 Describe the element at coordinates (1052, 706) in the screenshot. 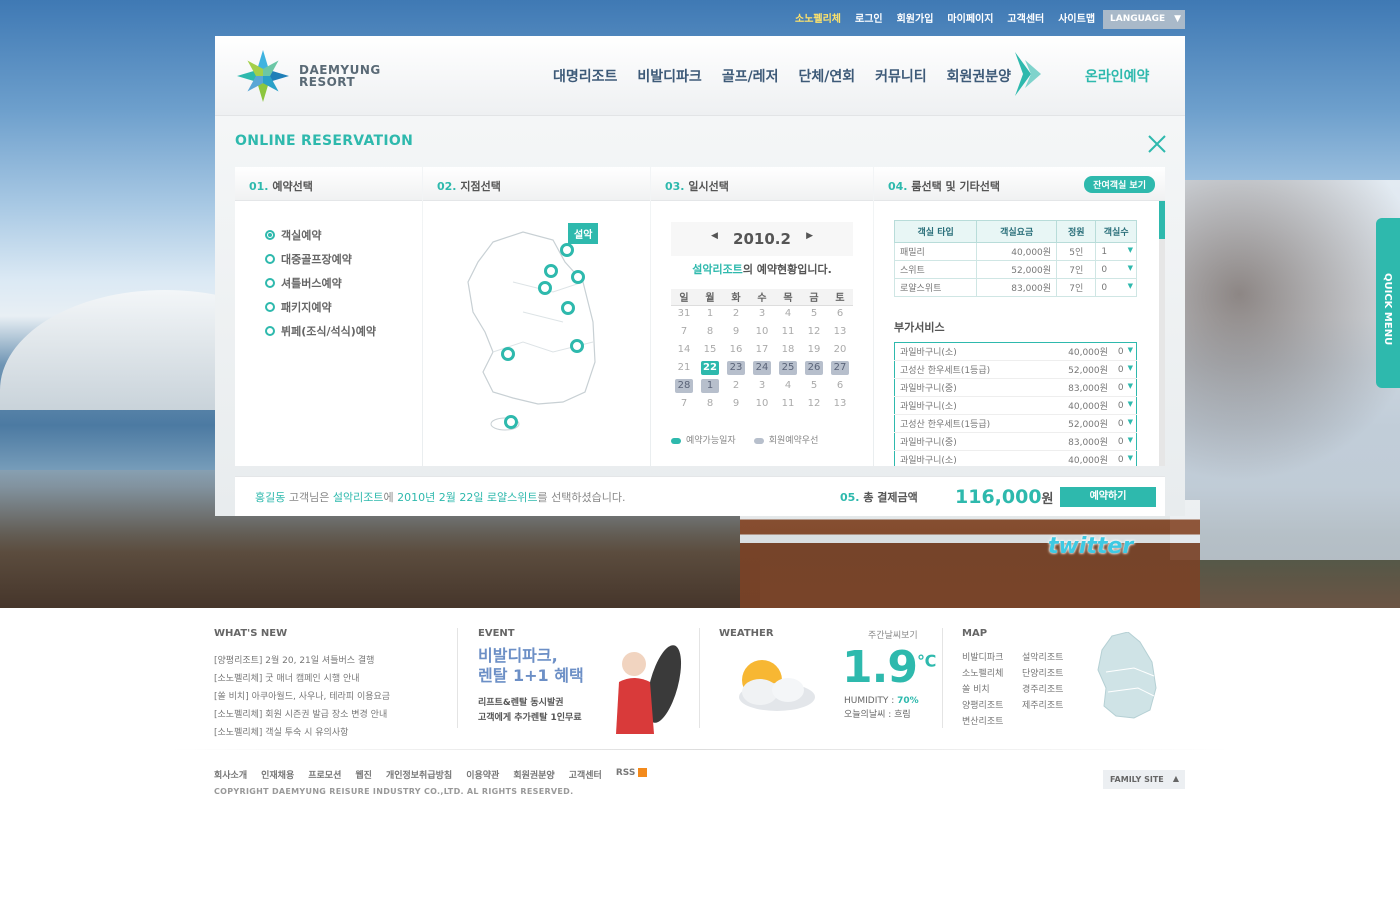

I see `map-link: 제주리조트` at that location.